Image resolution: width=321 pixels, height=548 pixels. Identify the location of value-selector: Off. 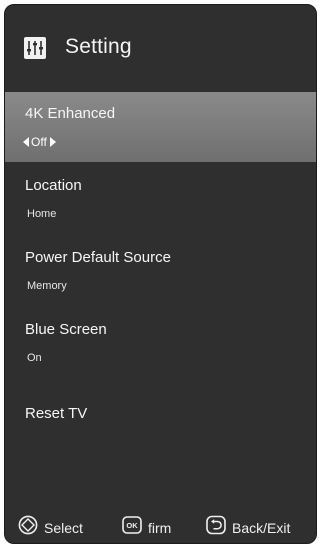
(39, 142).